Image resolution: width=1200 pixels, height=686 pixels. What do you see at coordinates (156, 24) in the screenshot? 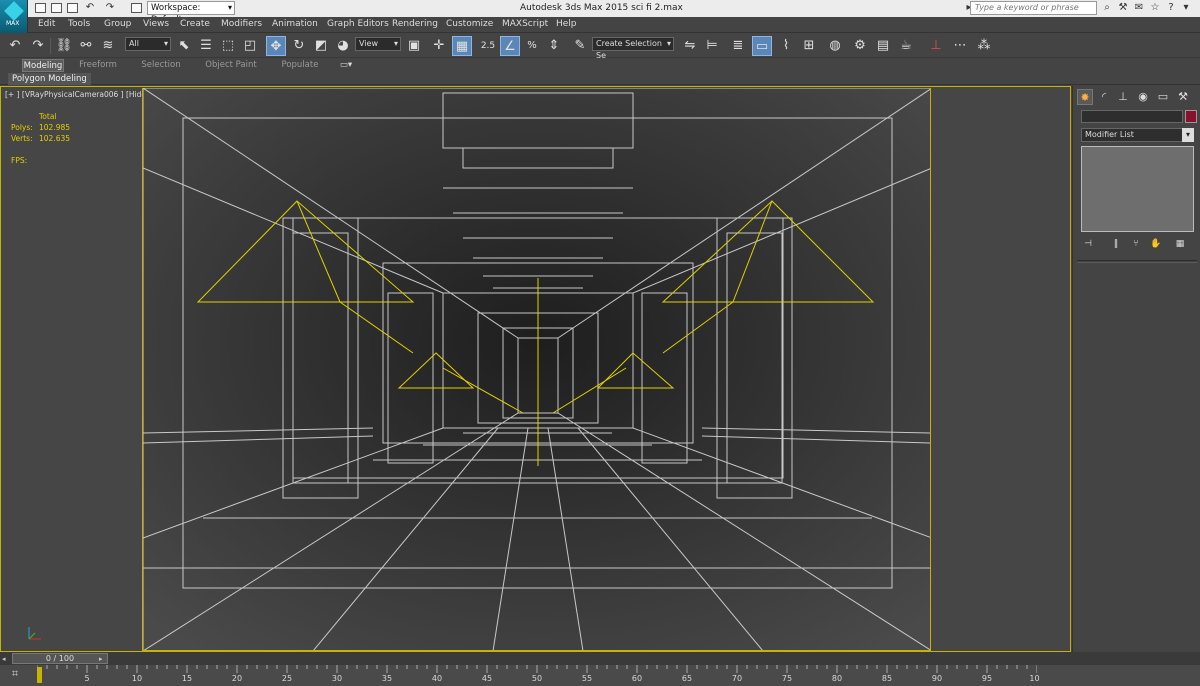
I see `menu-views: Views` at bounding box center [156, 24].